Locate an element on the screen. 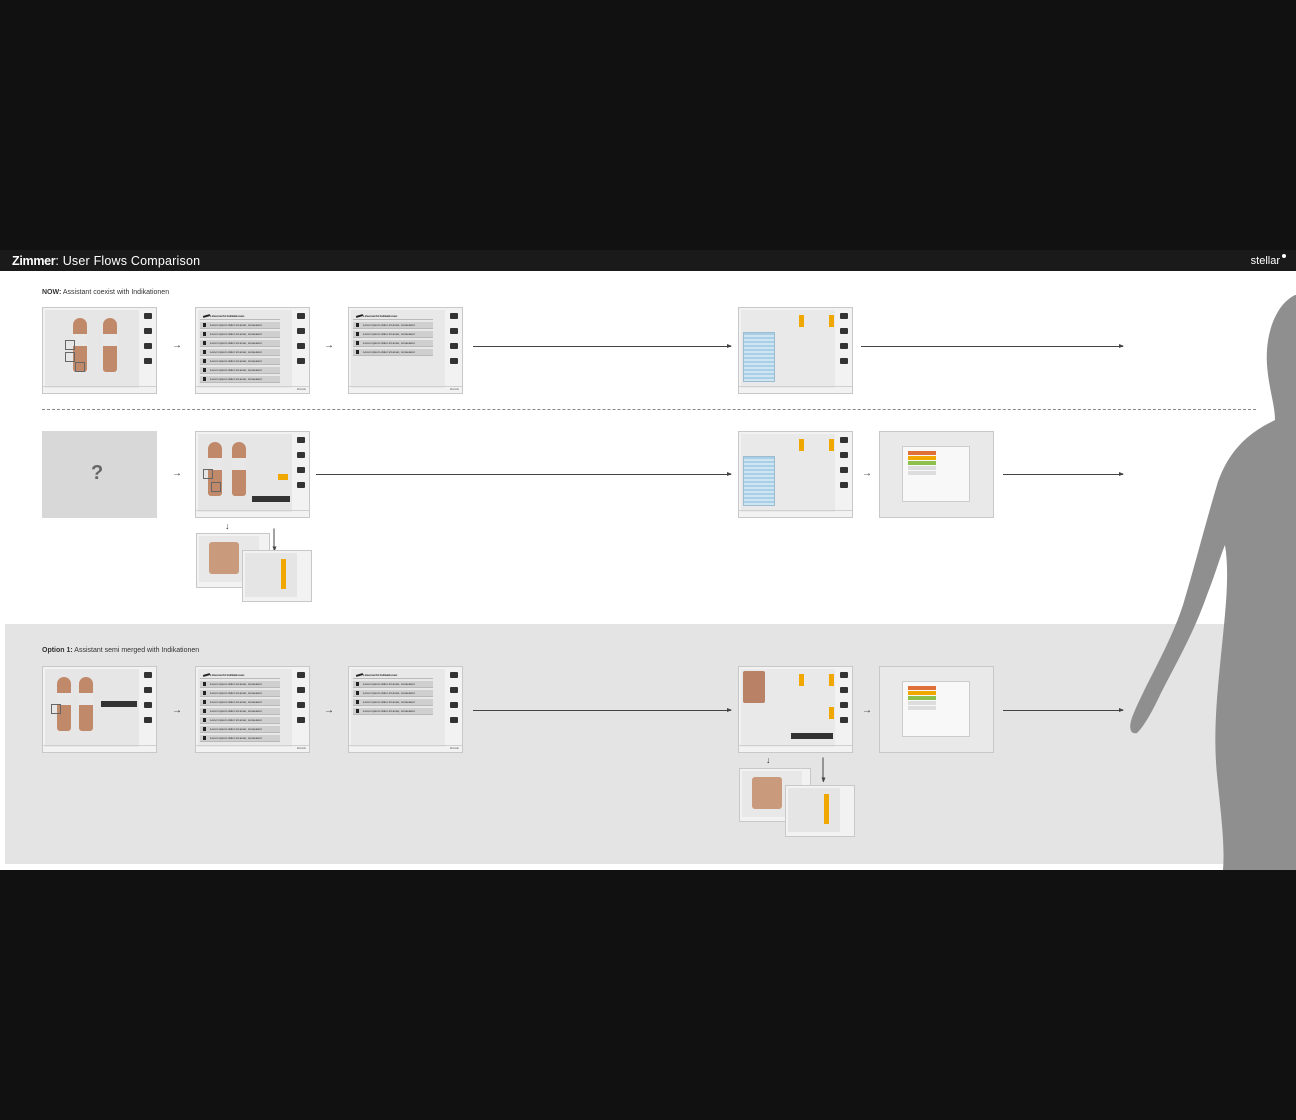 The width and height of the screenshot is (1296, 1120). section-now-text: Assistant coexist with Indikationen is located at coordinates (116, 292).